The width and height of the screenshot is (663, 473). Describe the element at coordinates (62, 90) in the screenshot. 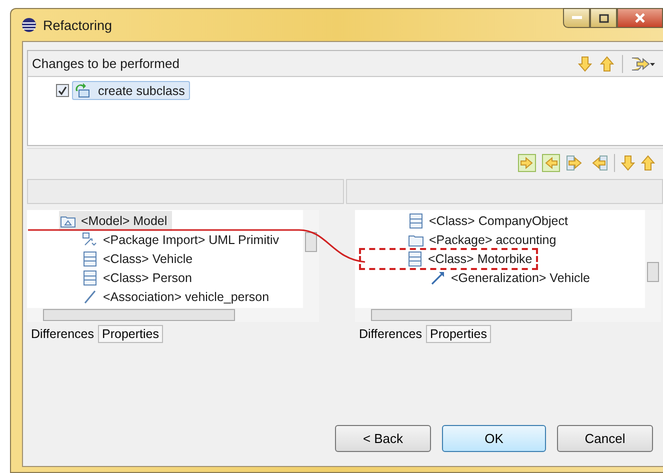

I see `checkbox` at that location.